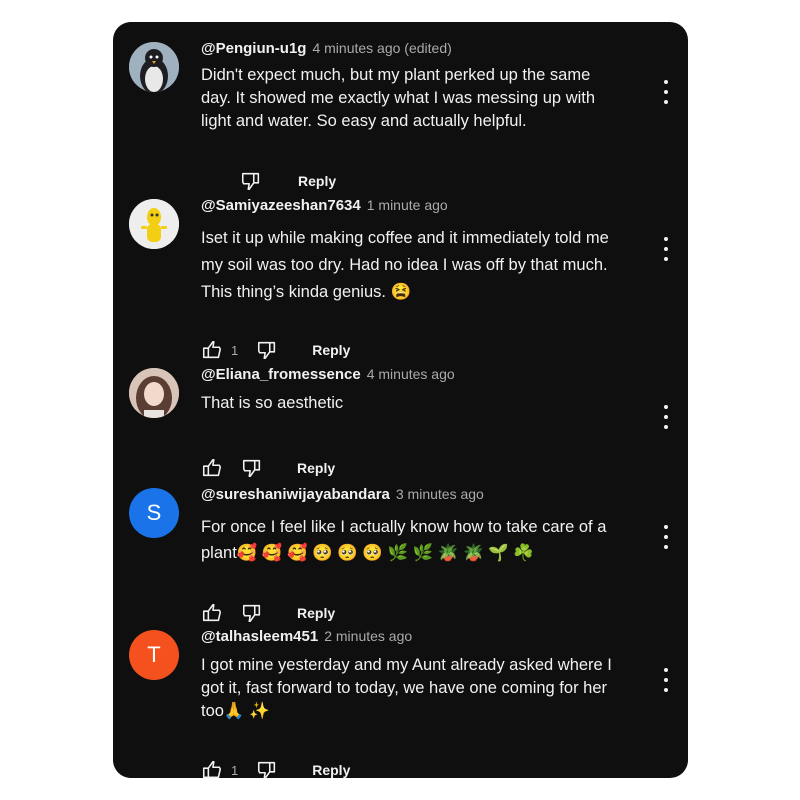 The height and width of the screenshot is (800, 800). Describe the element at coordinates (295, 494) in the screenshot. I see `comment-author: @sureshaniwijayabandara` at that location.